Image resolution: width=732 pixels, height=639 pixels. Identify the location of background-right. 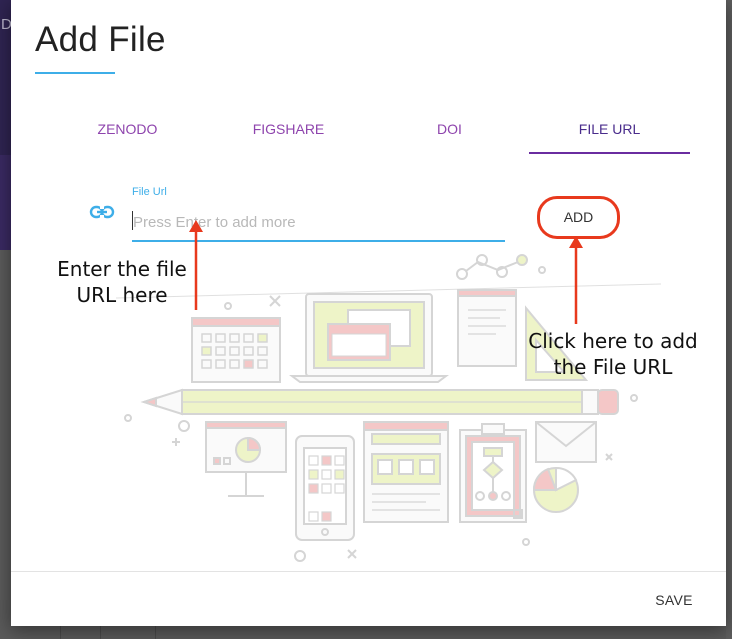
(729, 319).